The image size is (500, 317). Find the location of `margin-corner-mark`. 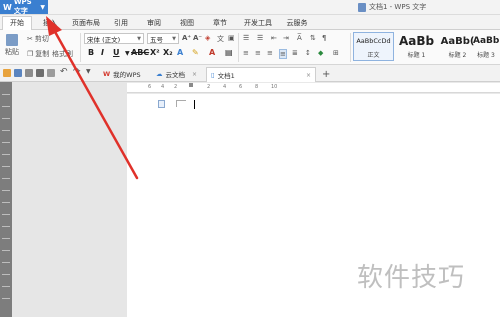

margin-corner-mark is located at coordinates (181, 103).